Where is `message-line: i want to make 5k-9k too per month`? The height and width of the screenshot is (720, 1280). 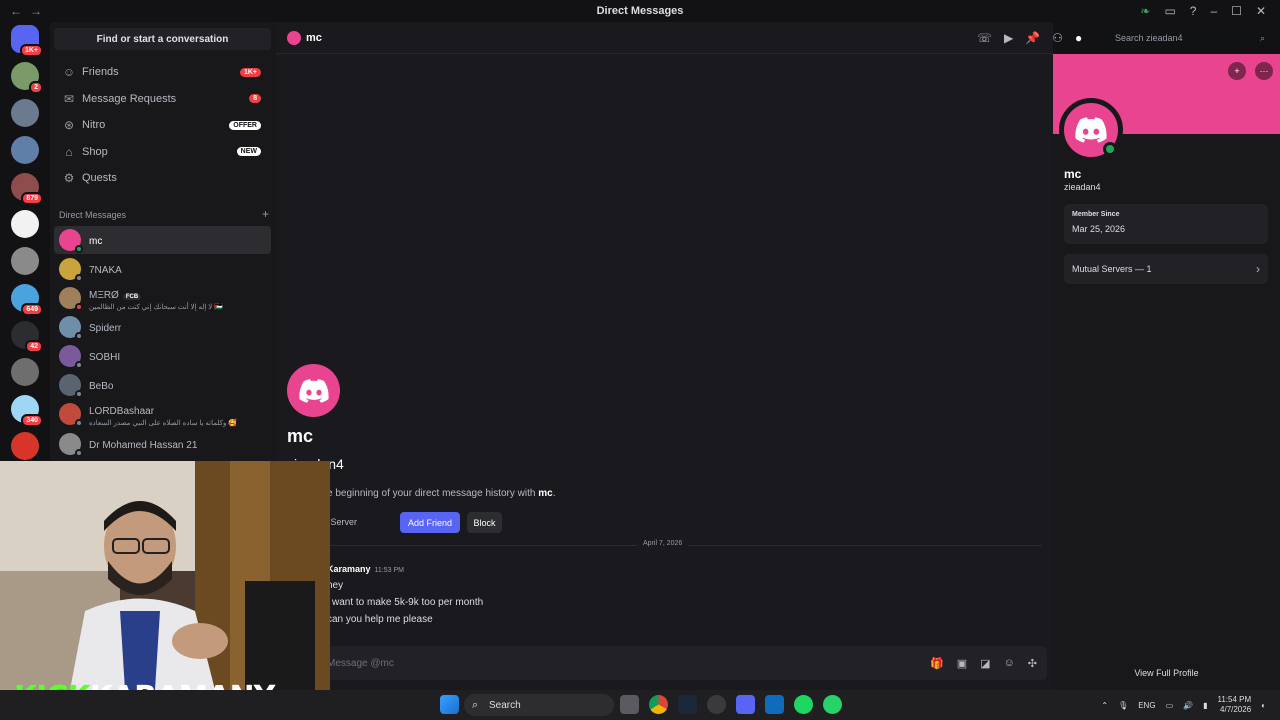
message-line: i want to make 5k-9k too per month is located at coordinates (405, 602).